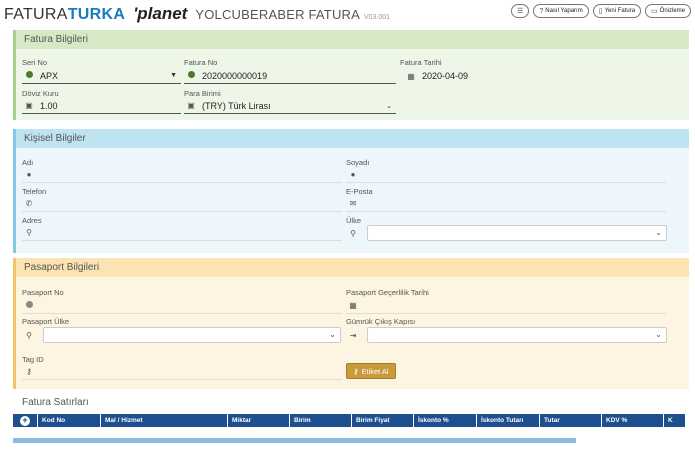 The height and width of the screenshot is (450, 695). I want to click on invoice-no-label: Fatura No, so click(201, 62).